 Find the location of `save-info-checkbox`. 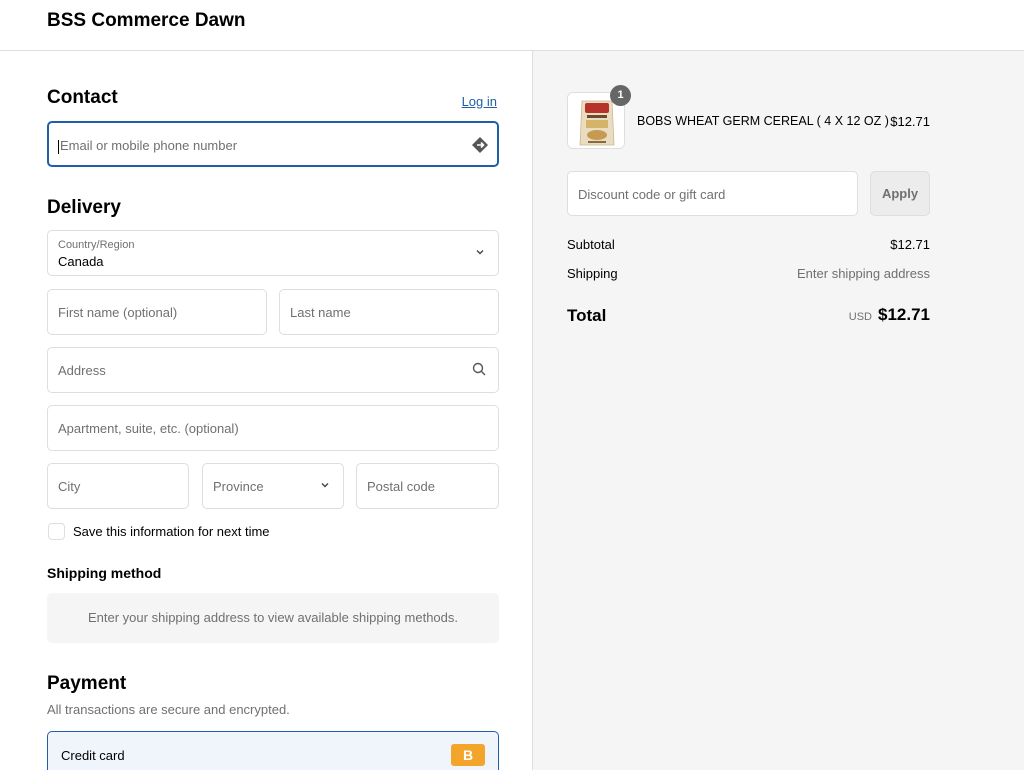

save-info-checkbox is located at coordinates (56, 531).